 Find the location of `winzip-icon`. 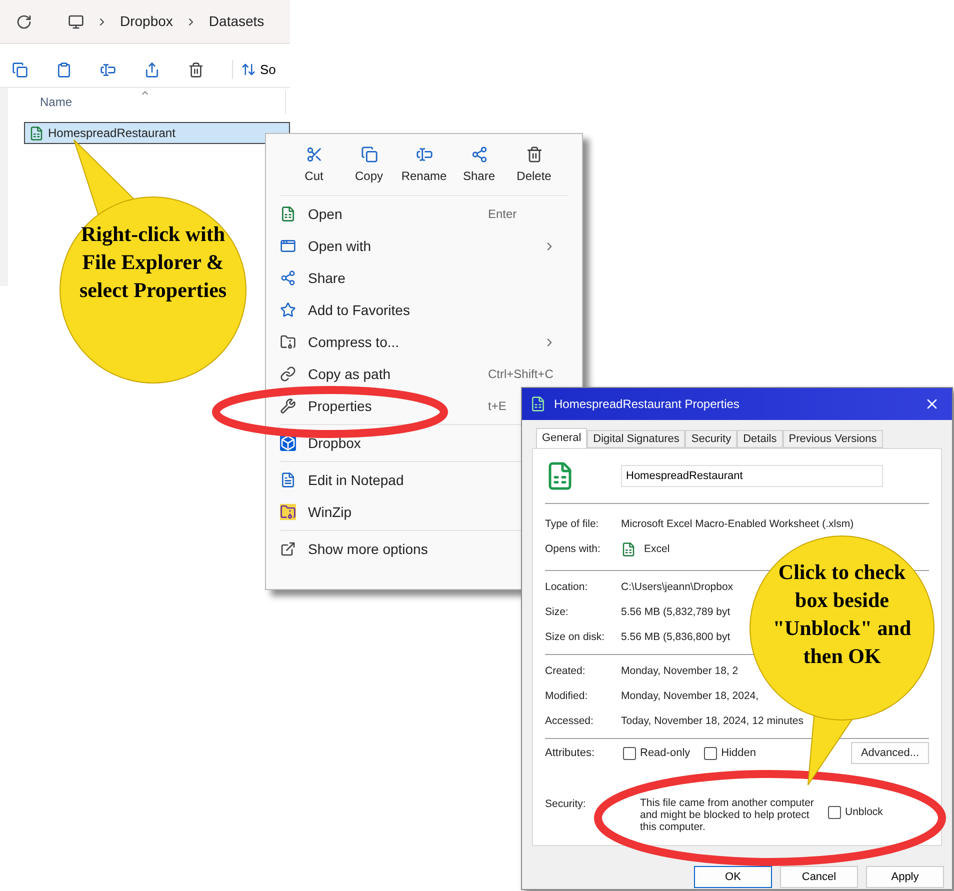

winzip-icon is located at coordinates (288, 512).